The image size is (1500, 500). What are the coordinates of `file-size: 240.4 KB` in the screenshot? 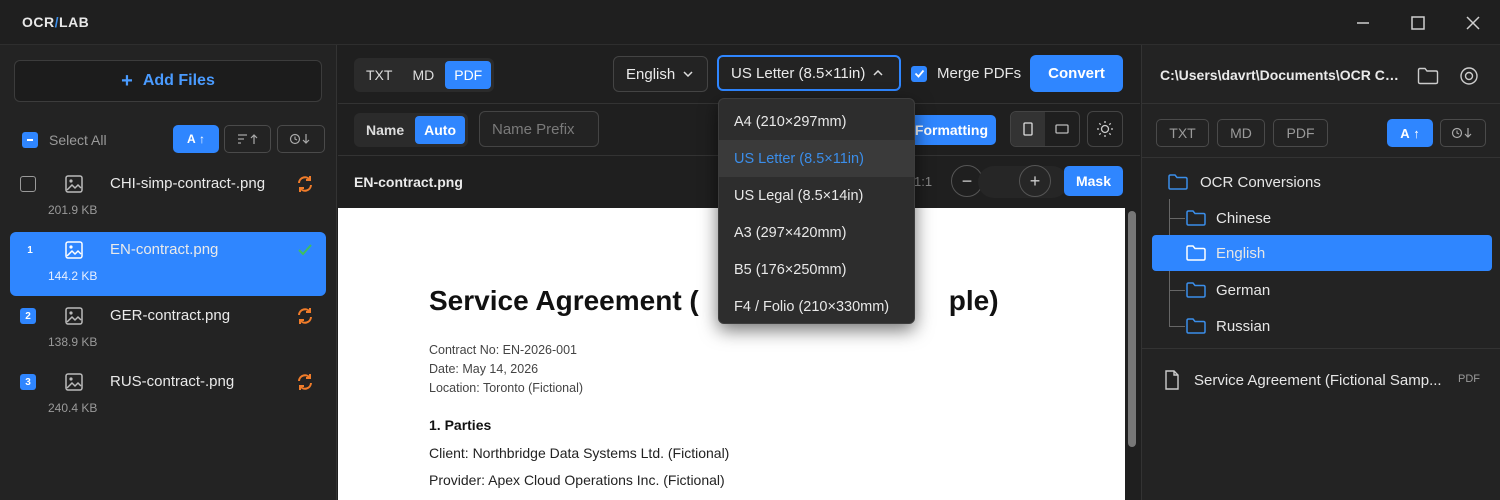 It's located at (73, 408).